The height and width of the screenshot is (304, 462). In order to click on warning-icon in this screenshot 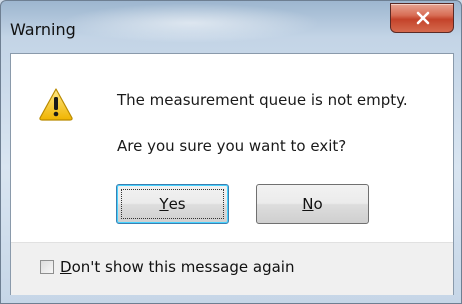, I will do `click(56, 104)`.